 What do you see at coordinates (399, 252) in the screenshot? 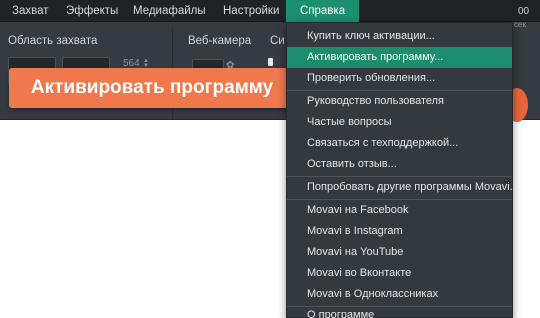
I see `menu-item-youtube: Movavi на YouTube` at bounding box center [399, 252].